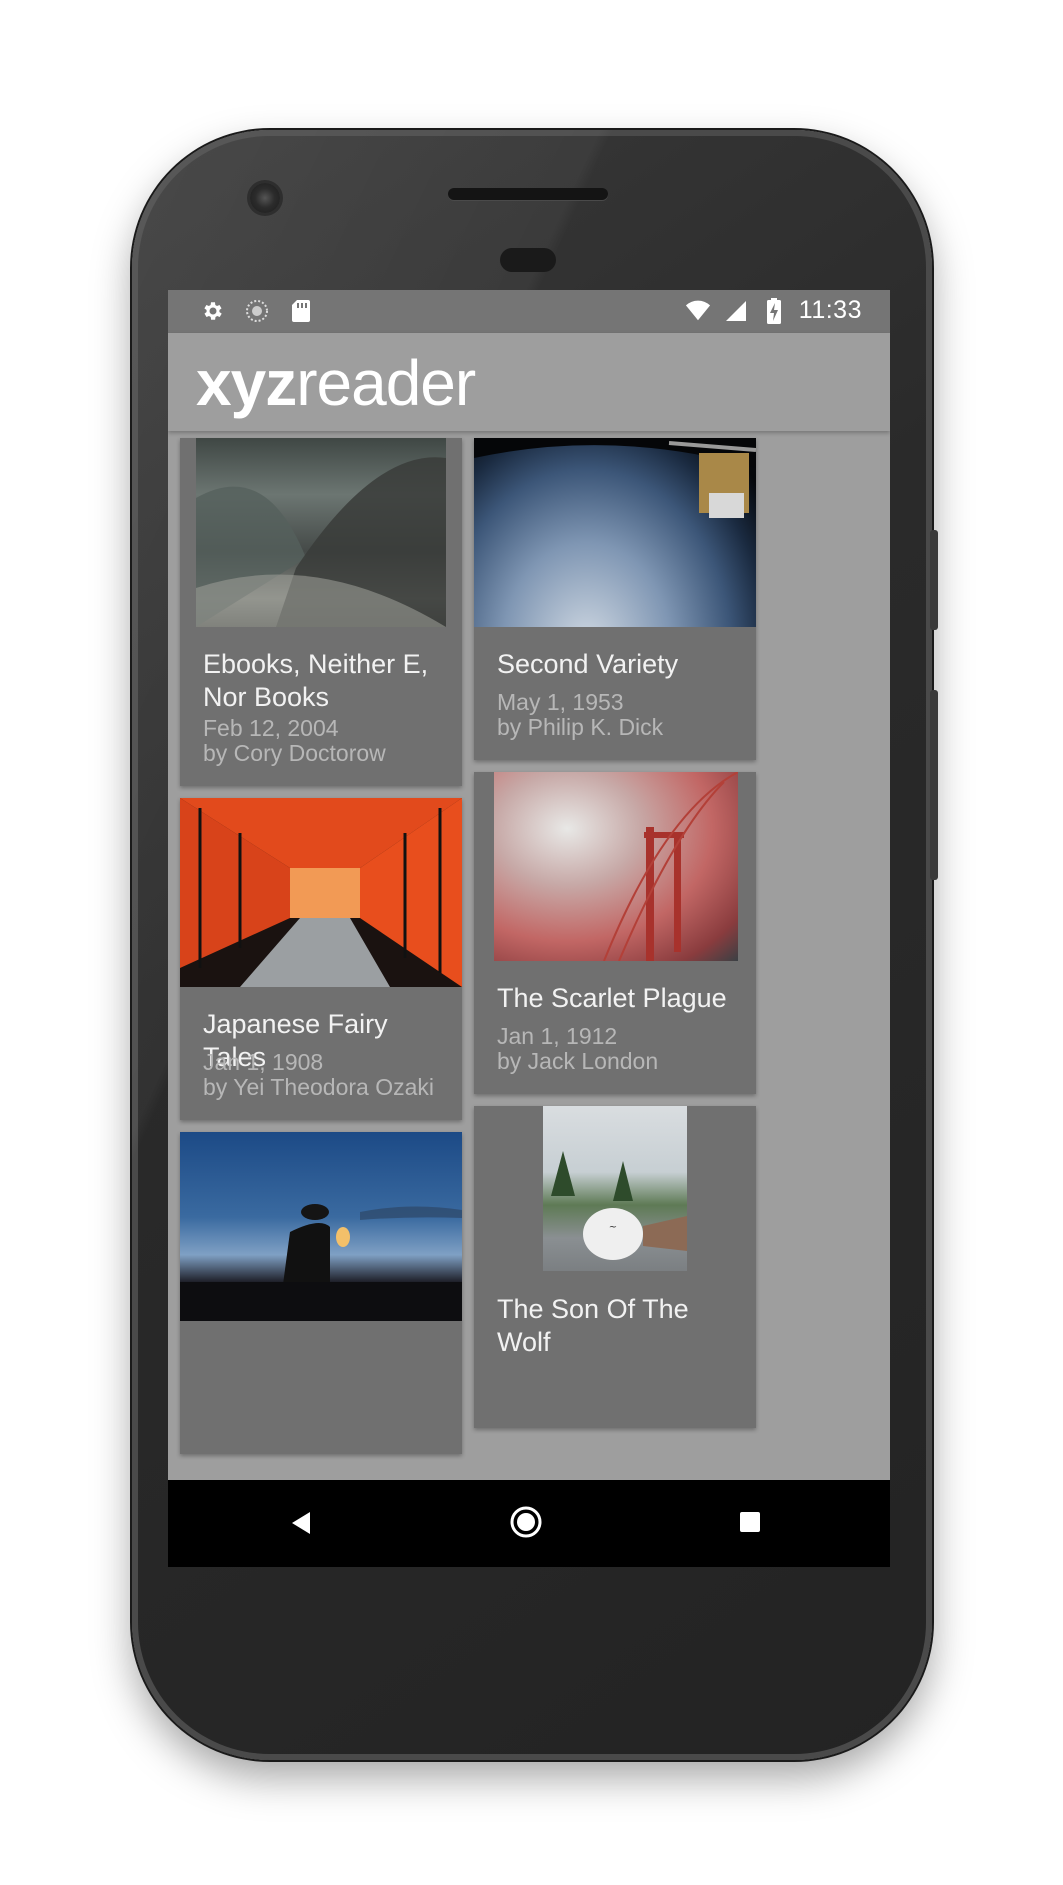  What do you see at coordinates (246, 383) in the screenshot?
I see `logo-bold-text: xyz` at bounding box center [246, 383].